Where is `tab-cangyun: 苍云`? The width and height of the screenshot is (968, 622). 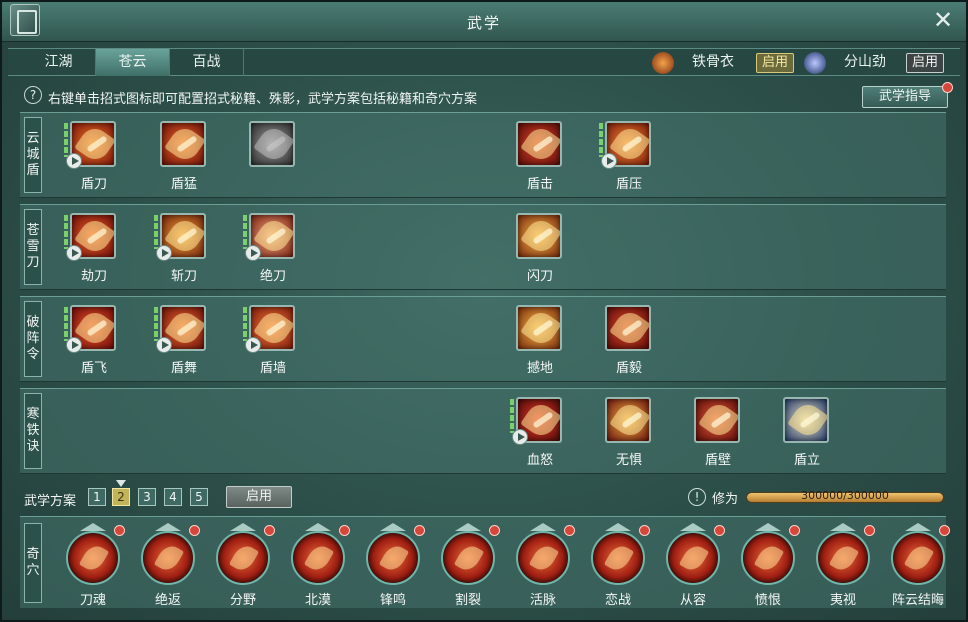
tab-cangyun: 苍云 is located at coordinates (133, 62).